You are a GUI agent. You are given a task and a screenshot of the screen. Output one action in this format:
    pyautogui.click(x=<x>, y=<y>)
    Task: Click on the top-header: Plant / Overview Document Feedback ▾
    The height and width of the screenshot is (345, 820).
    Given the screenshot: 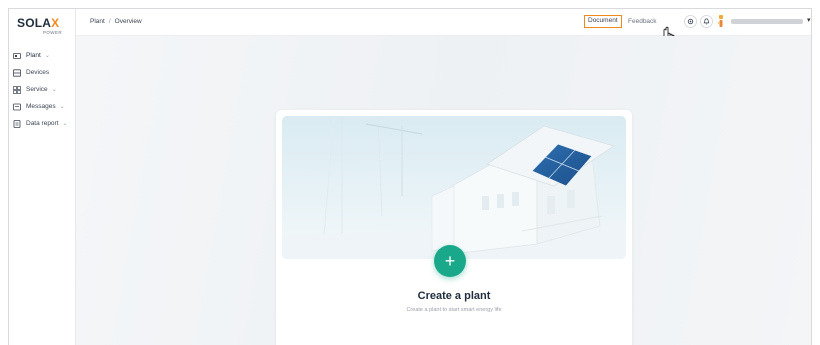 What is the action you would take?
    pyautogui.click(x=443, y=30)
    